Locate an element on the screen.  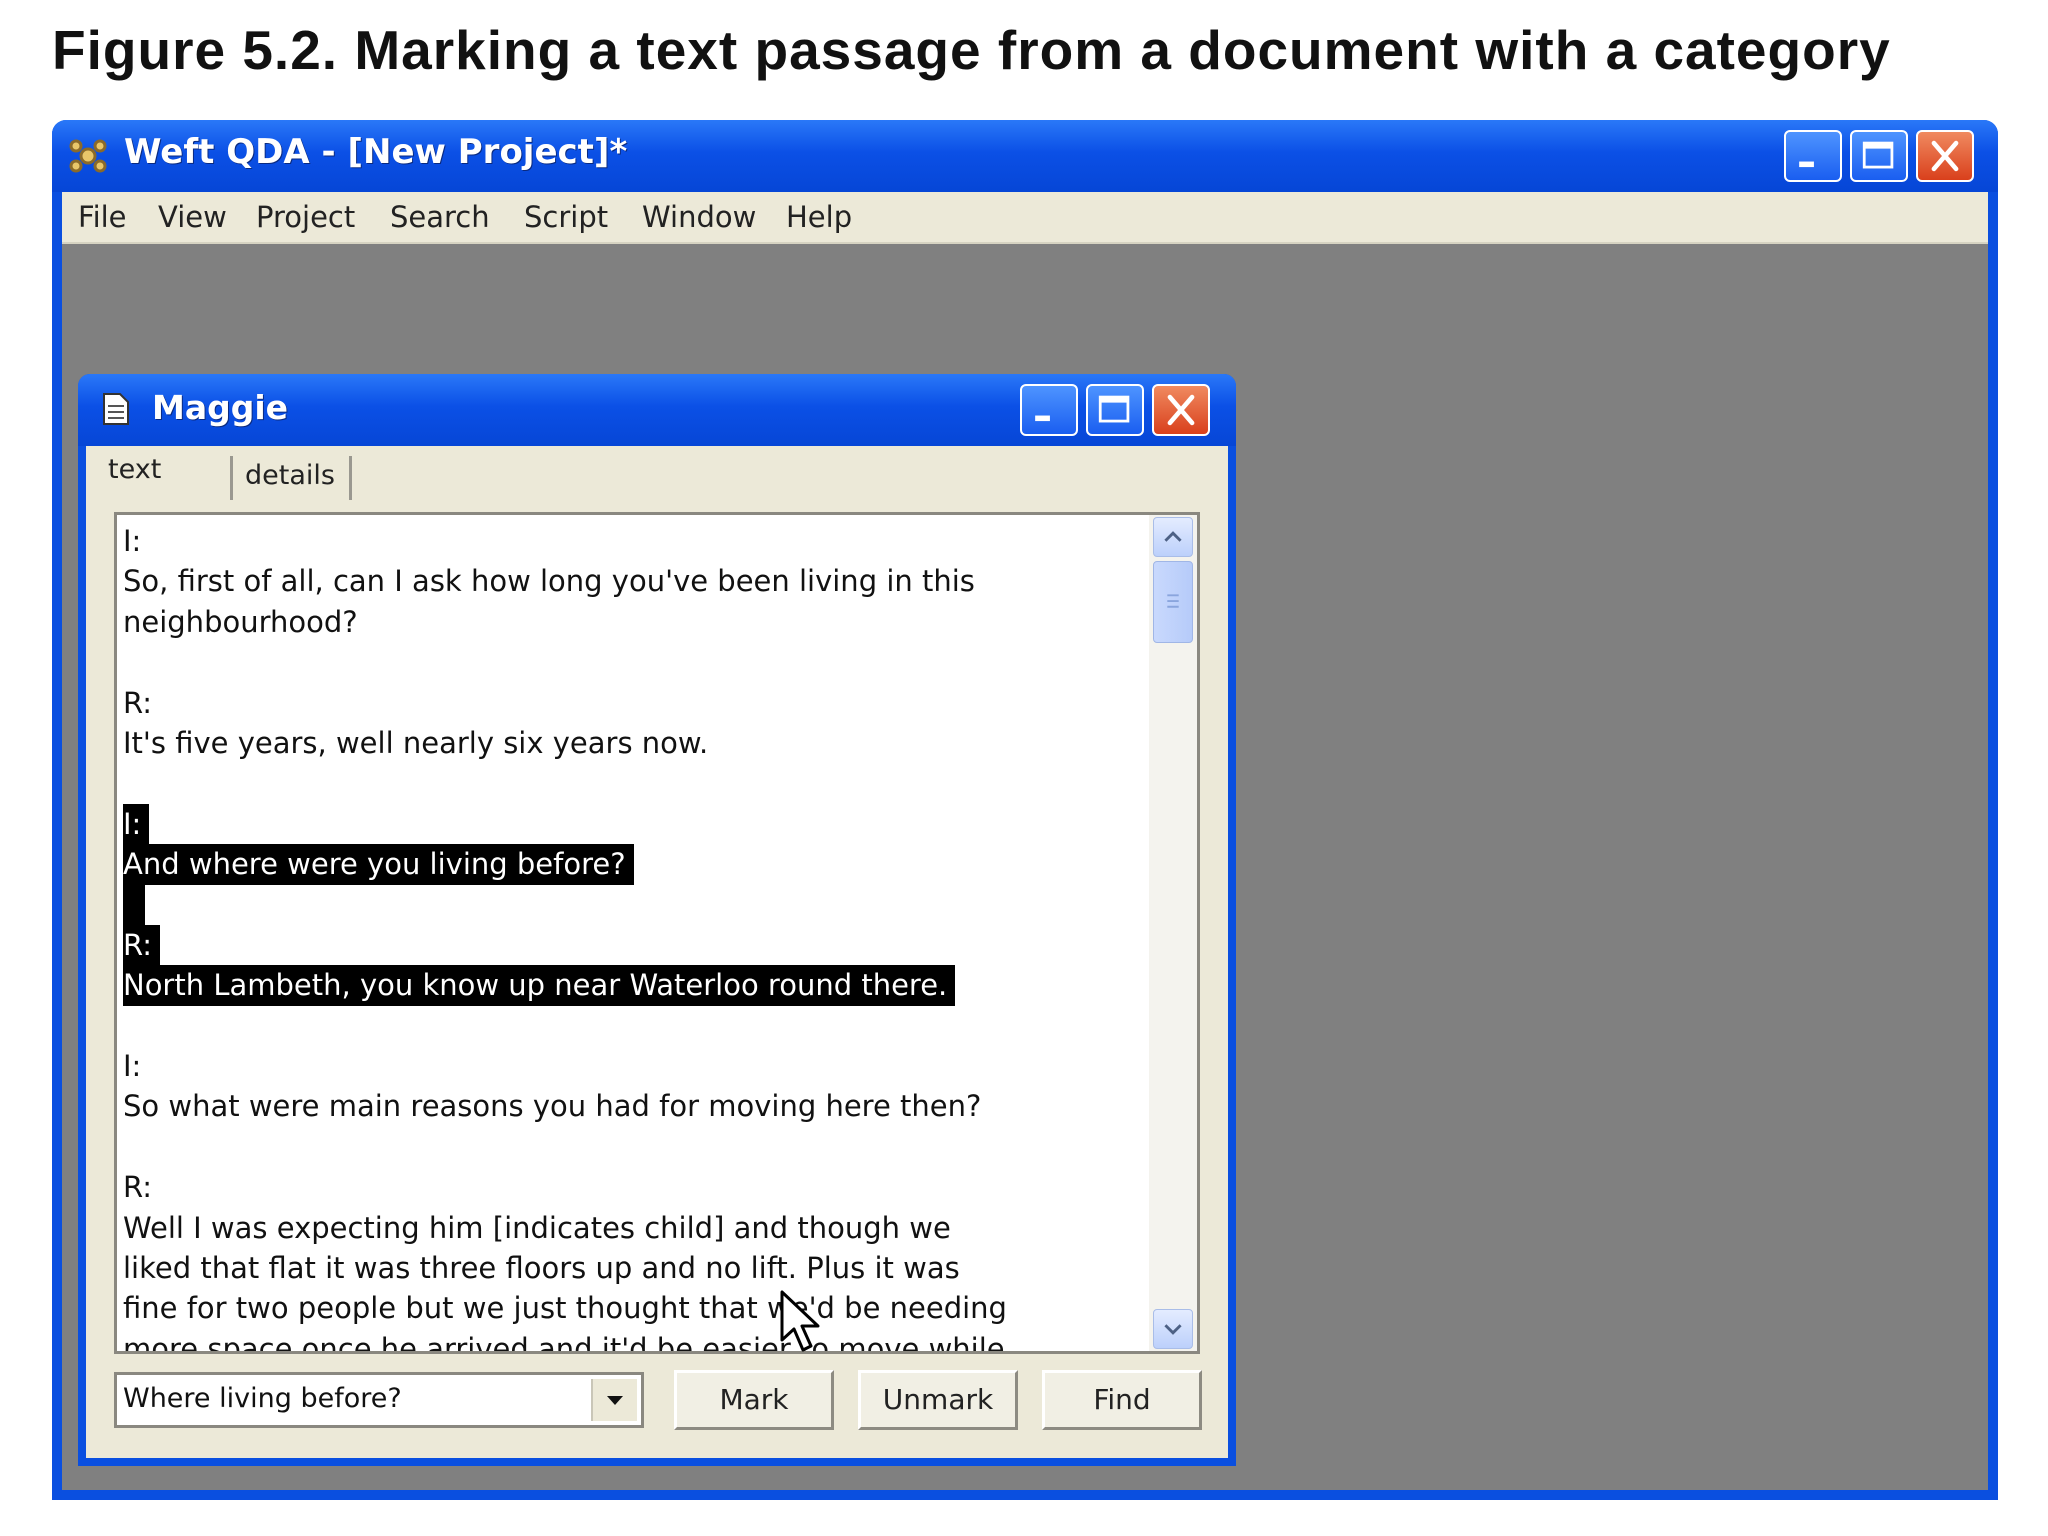
document-close-button is located at coordinates (1181, 410).